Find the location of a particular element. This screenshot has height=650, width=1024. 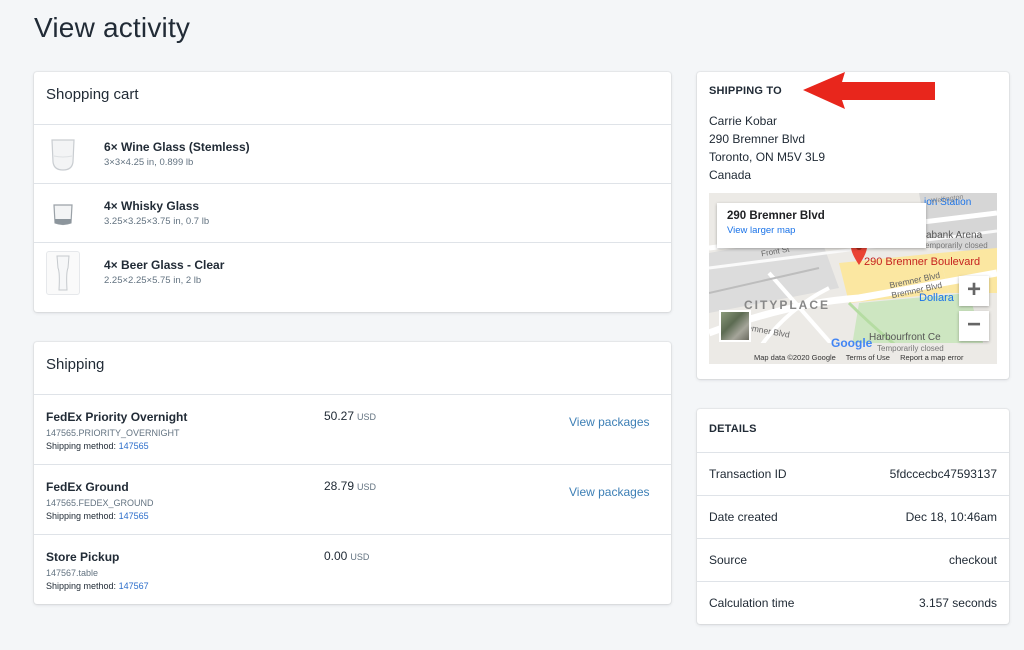

shipping-price-value: 28.79 is located at coordinates (339, 486).